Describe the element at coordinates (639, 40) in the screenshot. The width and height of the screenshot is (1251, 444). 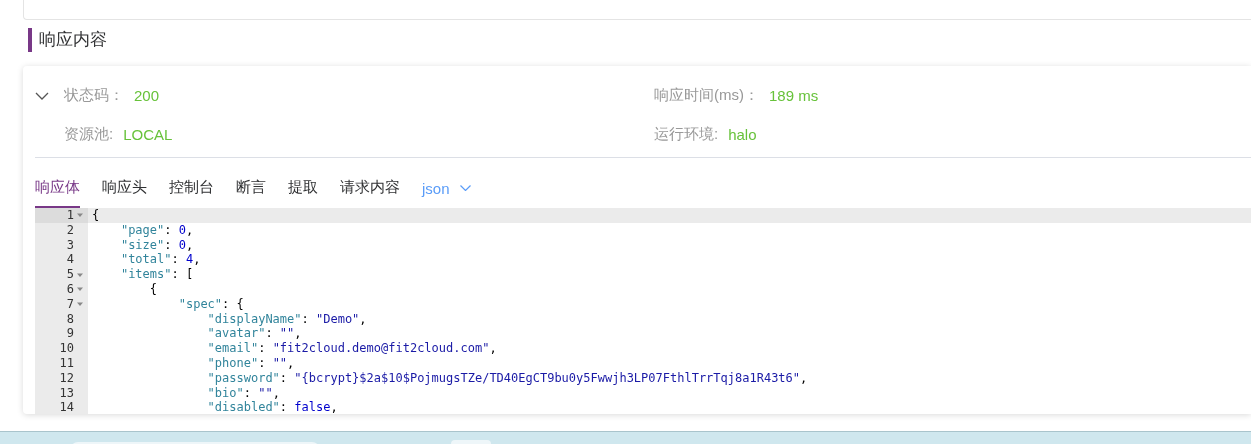
I see `section-title: 响应内容` at that location.